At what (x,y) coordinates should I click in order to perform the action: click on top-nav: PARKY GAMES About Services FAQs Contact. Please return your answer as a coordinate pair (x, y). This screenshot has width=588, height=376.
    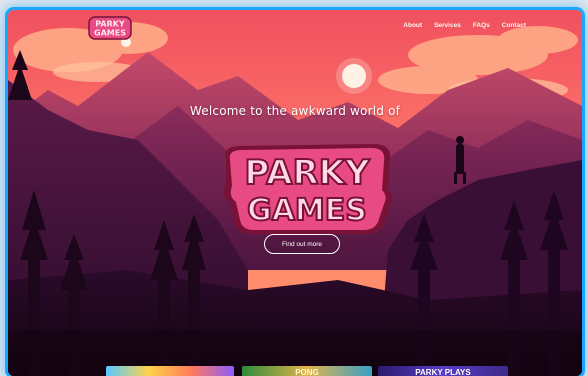
    Looking at the image, I should click on (295, 27).